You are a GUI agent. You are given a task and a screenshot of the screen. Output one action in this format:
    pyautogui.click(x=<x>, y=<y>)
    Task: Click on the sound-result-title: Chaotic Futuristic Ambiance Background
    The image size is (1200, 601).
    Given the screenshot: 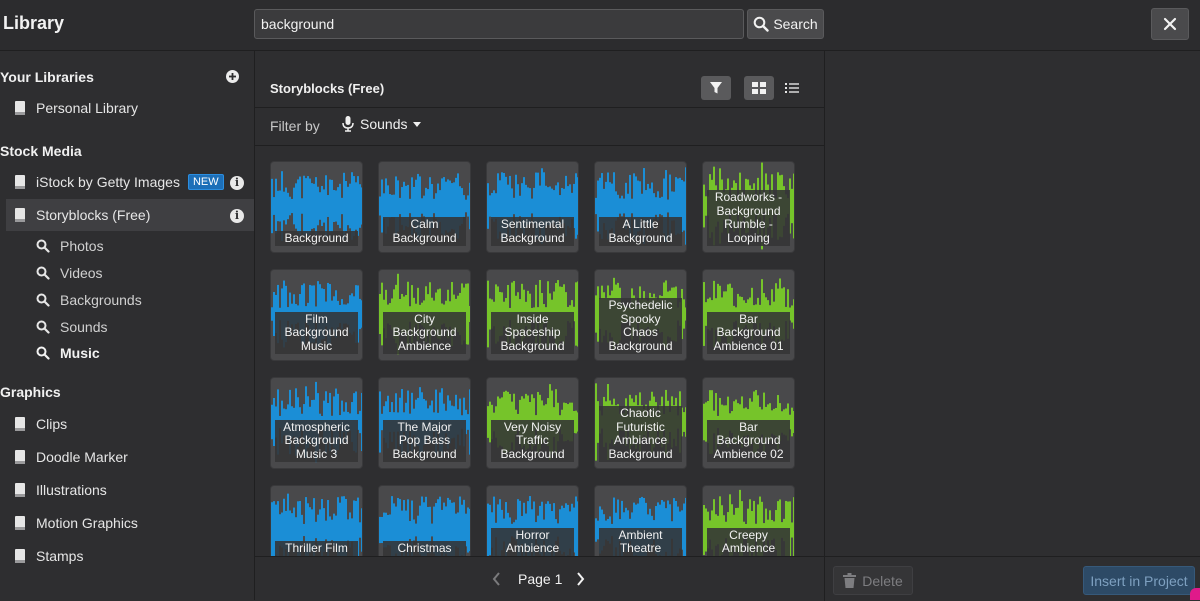 What is the action you would take?
    pyautogui.click(x=640, y=434)
    